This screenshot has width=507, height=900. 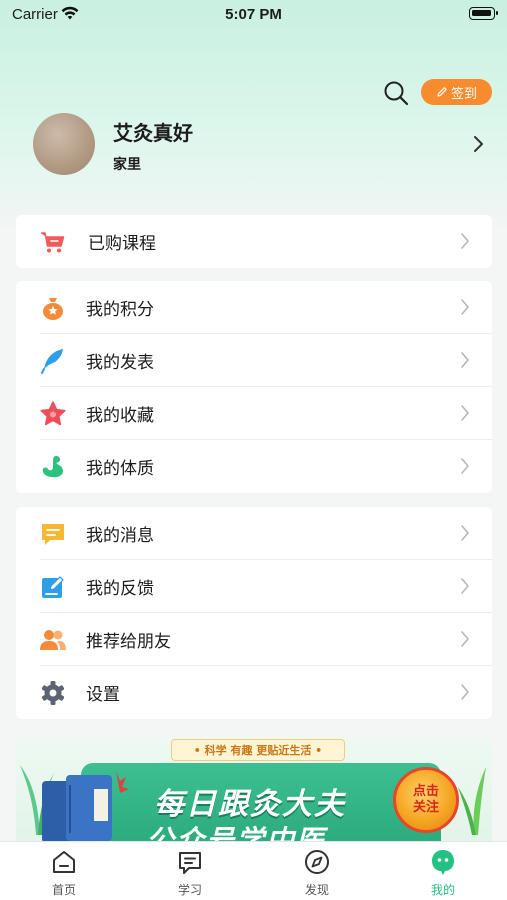 I want to click on profile-chevron-icon, so click(x=478, y=144).